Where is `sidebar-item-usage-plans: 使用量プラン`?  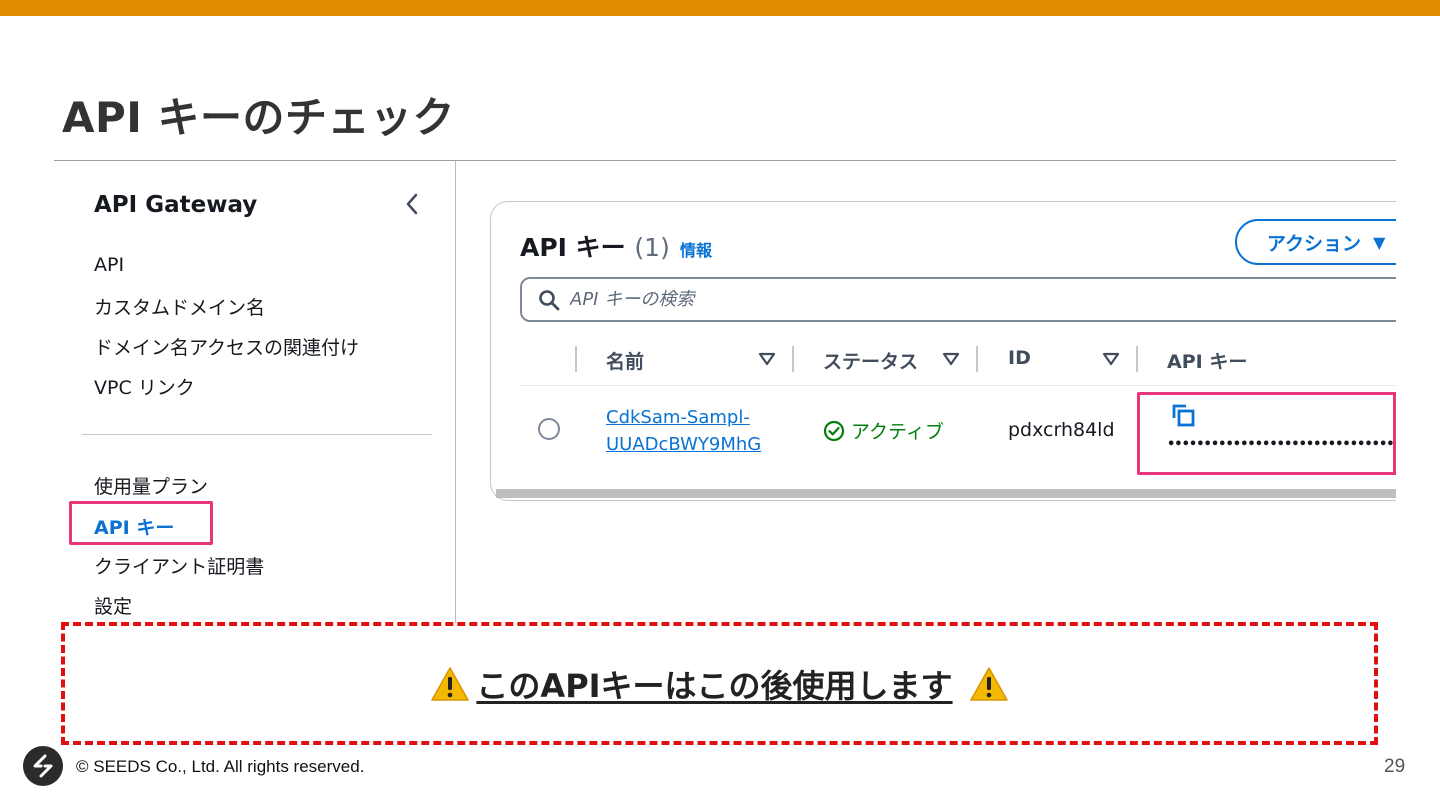
sidebar-item-usage-plans: 使用量プラン is located at coordinates (151, 485).